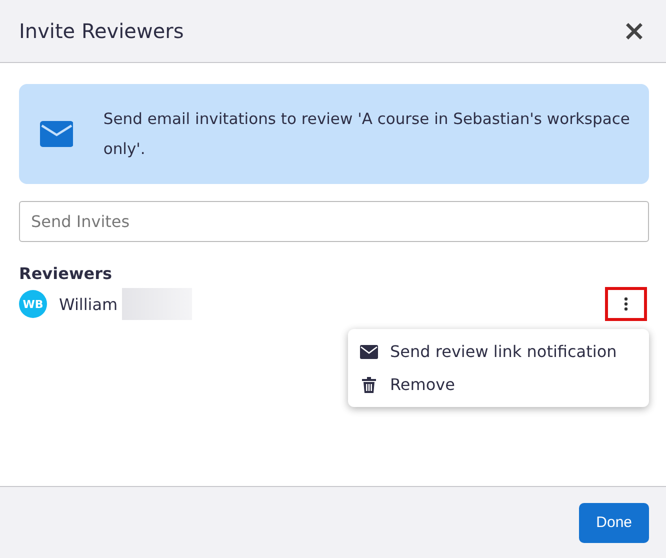 This screenshot has height=558, width=666. I want to click on more-button, so click(626, 304).